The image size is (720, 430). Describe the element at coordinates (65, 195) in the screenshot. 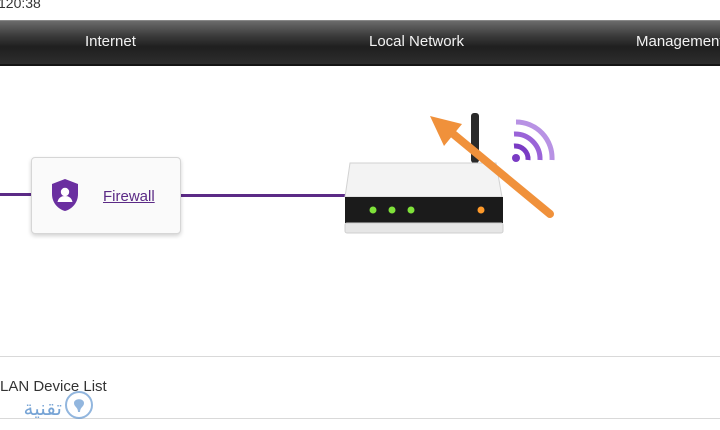

I see `shield-user-icon` at that location.